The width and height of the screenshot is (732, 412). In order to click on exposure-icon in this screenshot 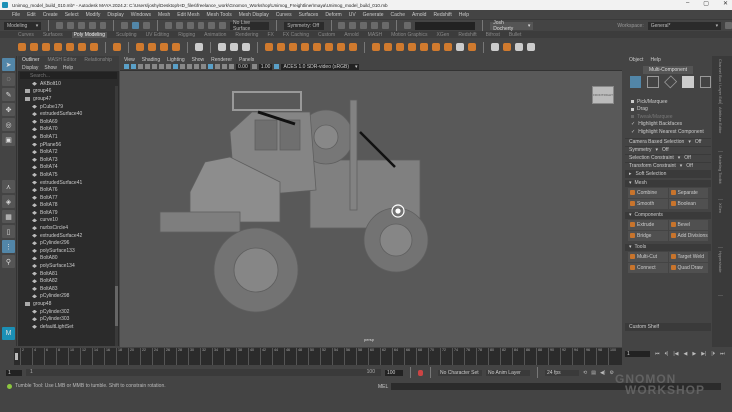, I will do `click(231, 66)`.